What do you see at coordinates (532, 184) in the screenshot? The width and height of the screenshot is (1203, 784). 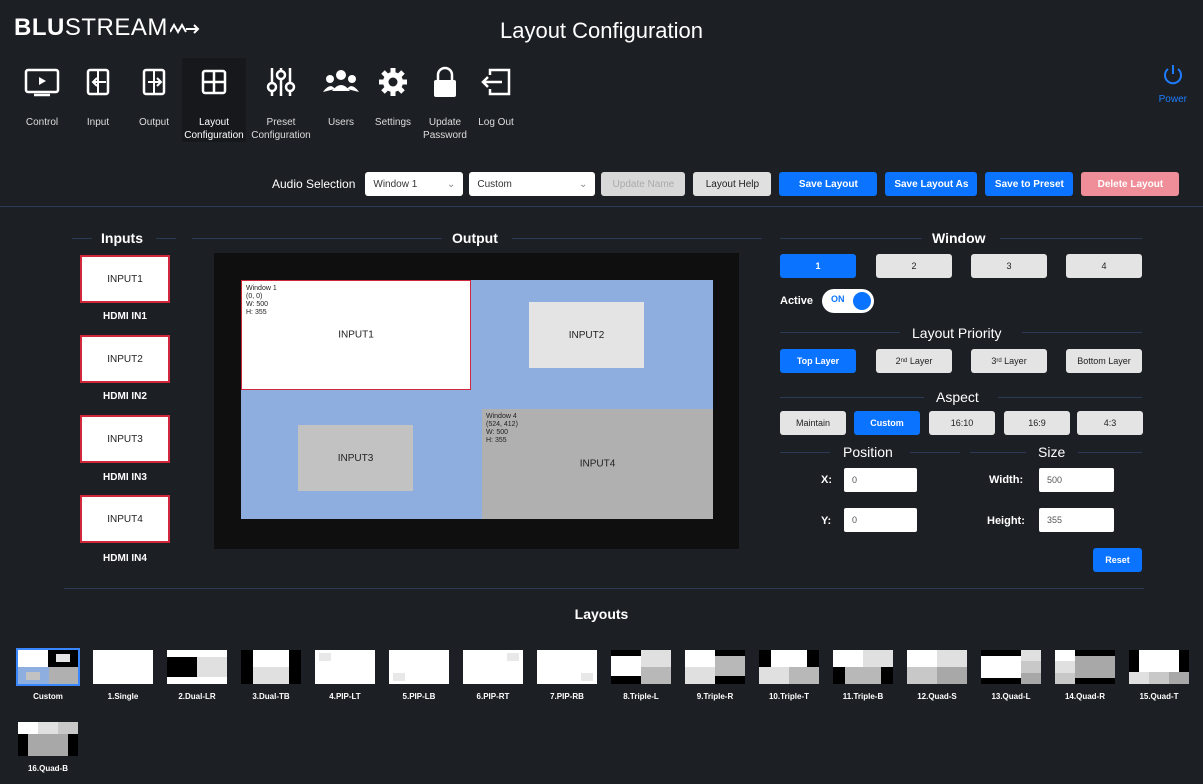 I see `layout-name-select: Custom ⌄` at bounding box center [532, 184].